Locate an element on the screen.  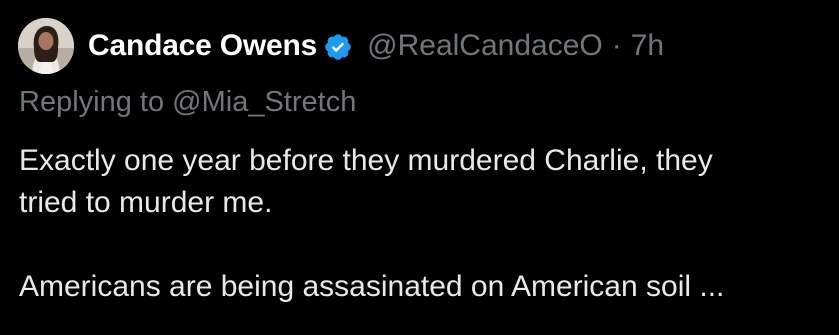
tweet-text-blank-line is located at coordinates (426, 245).